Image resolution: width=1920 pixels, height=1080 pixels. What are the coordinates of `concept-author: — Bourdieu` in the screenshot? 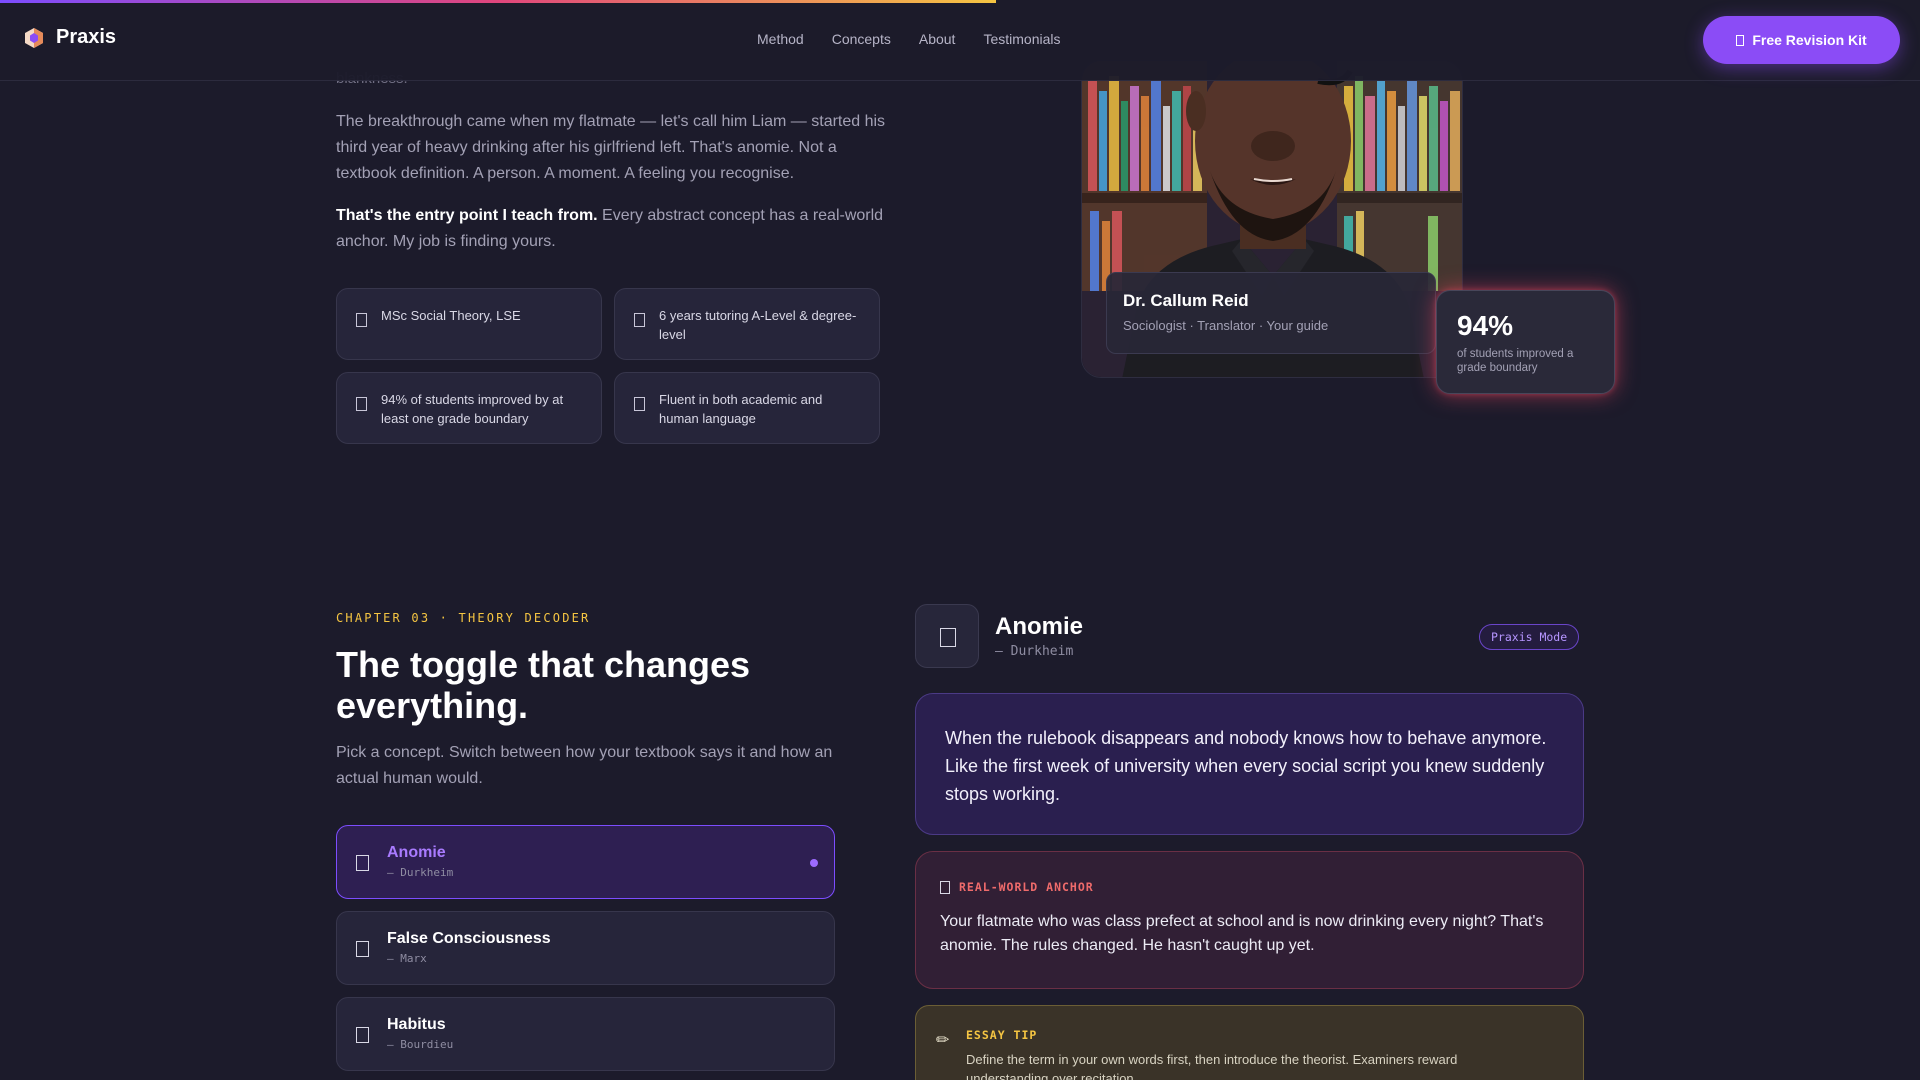 It's located at (420, 1044).